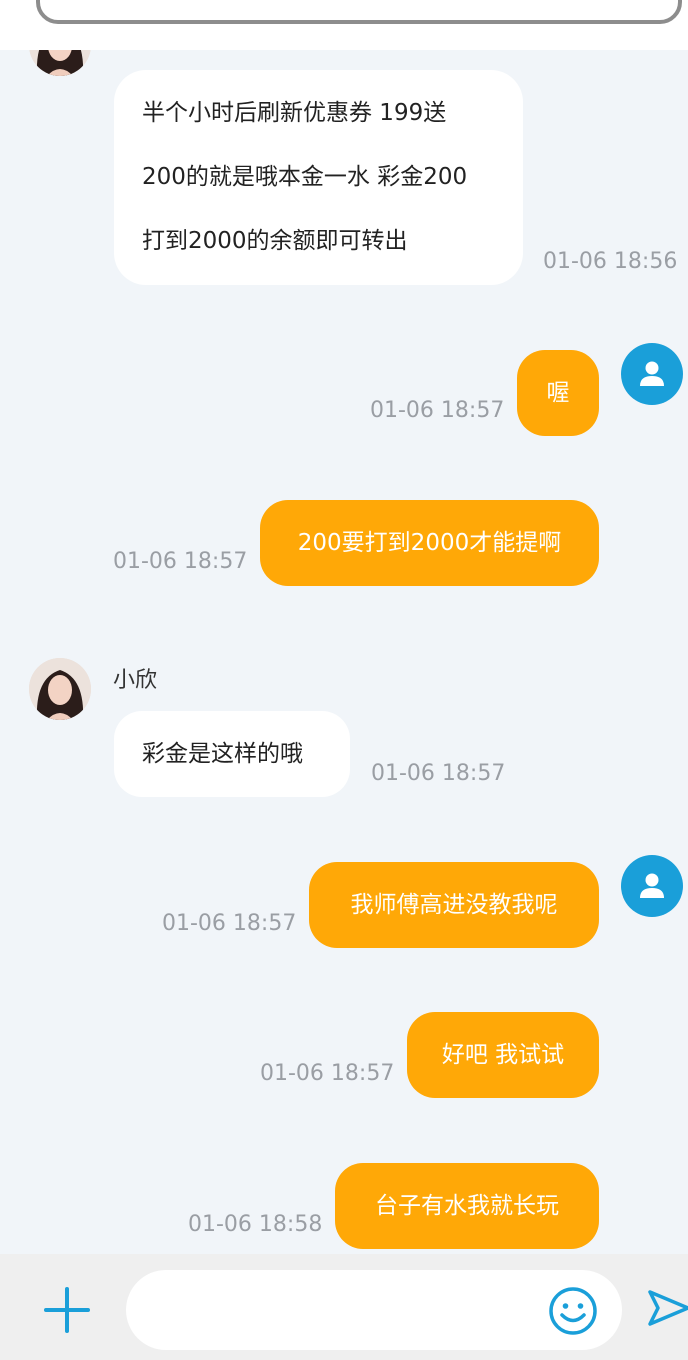 The width and height of the screenshot is (688, 1360). What do you see at coordinates (305, 177) in the screenshot?
I see `message-line: 200的就是哦本金一水 彩金200` at bounding box center [305, 177].